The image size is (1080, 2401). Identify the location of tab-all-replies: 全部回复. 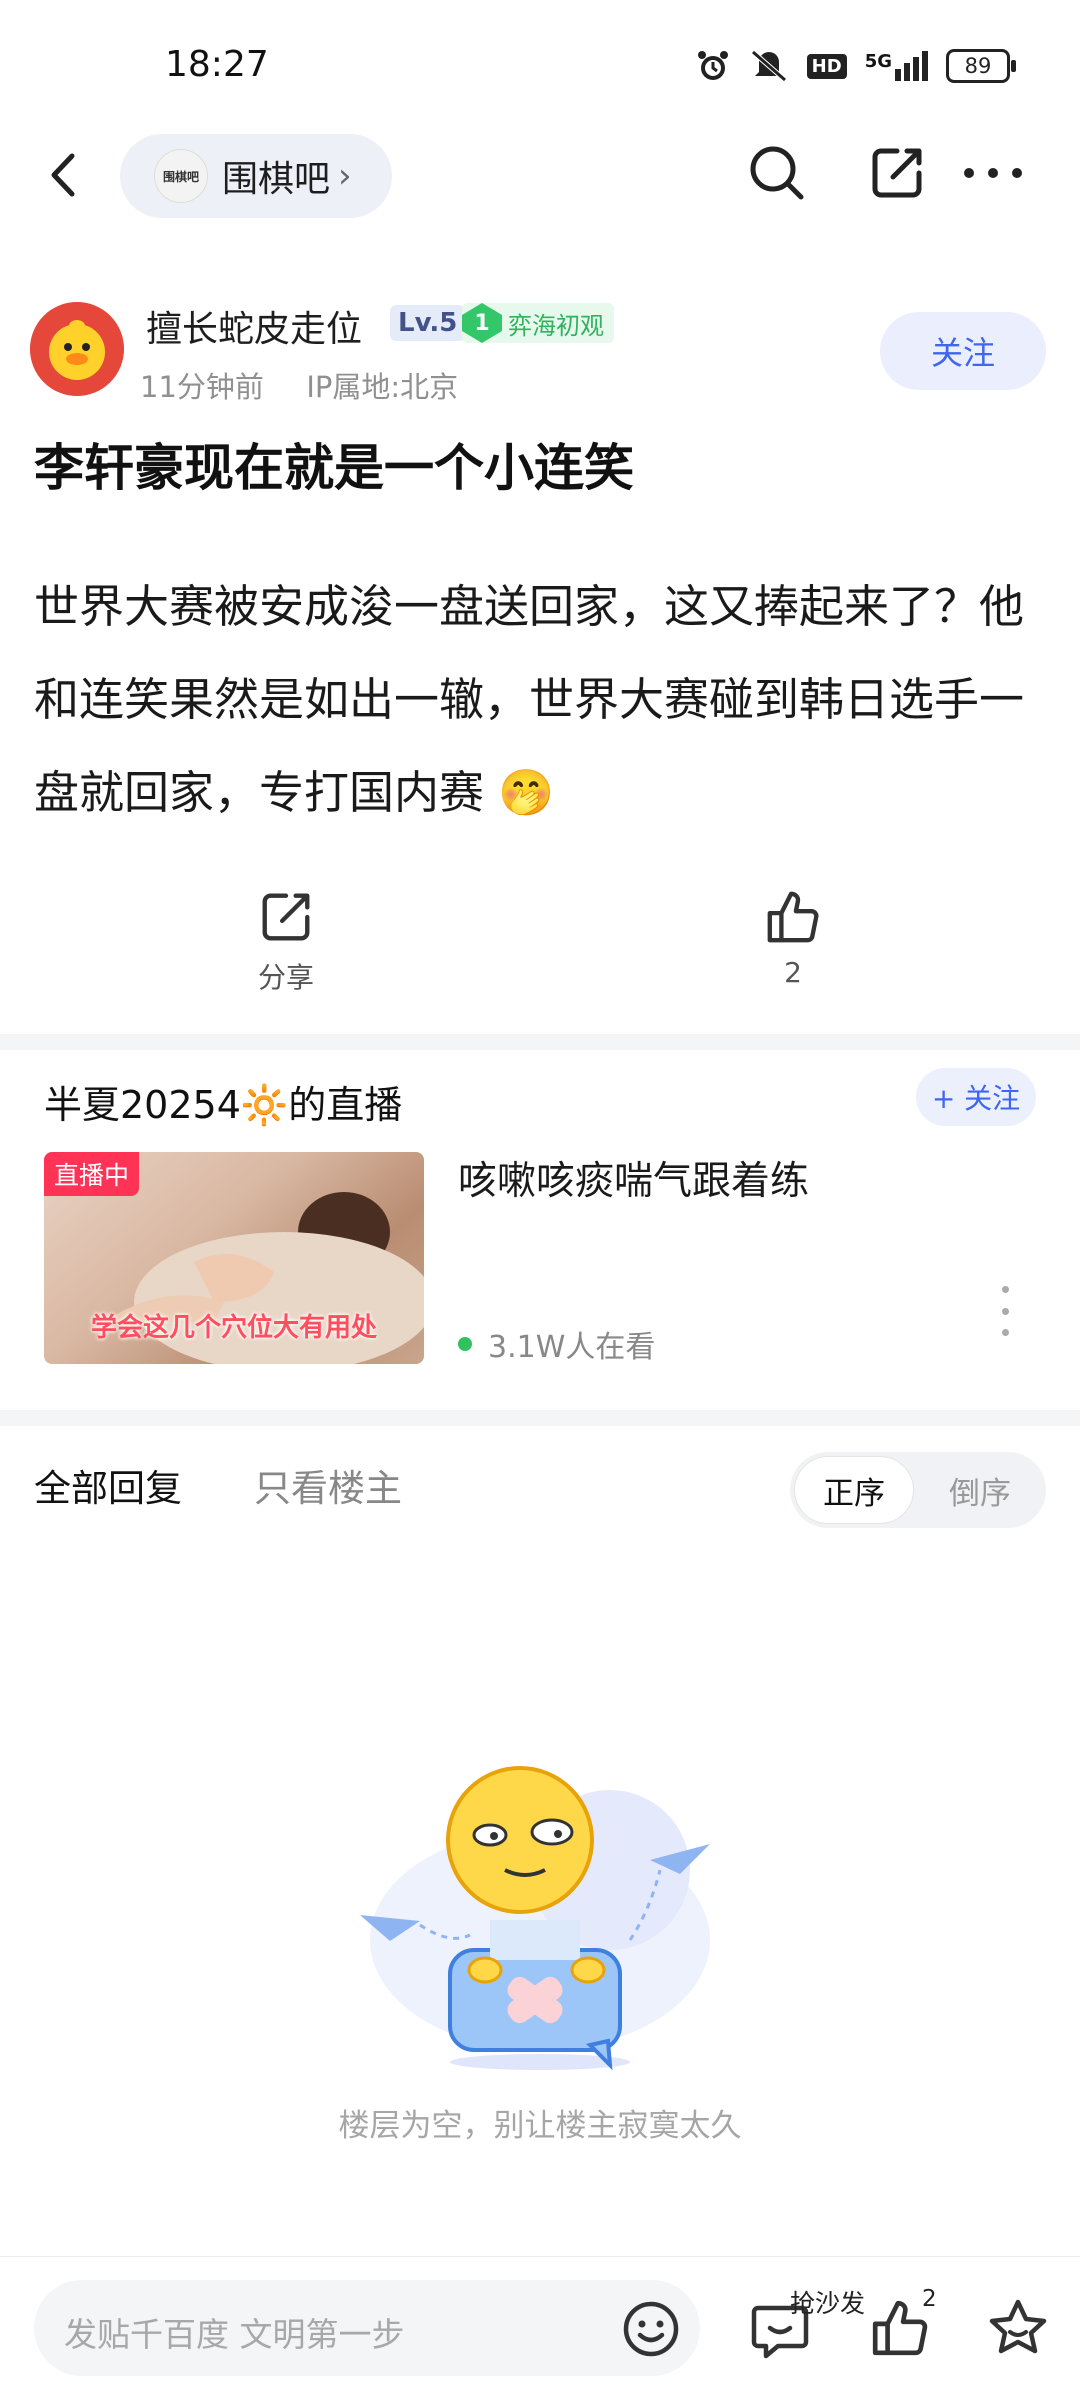
(108, 1485).